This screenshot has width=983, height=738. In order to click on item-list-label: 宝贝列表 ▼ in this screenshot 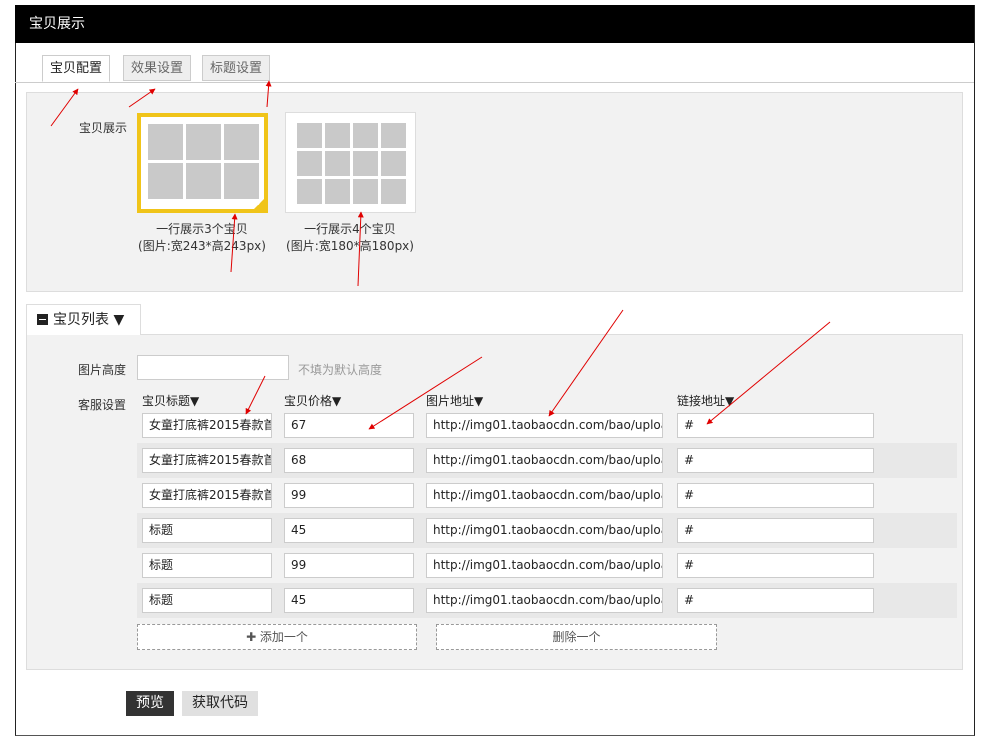, I will do `click(89, 320)`.